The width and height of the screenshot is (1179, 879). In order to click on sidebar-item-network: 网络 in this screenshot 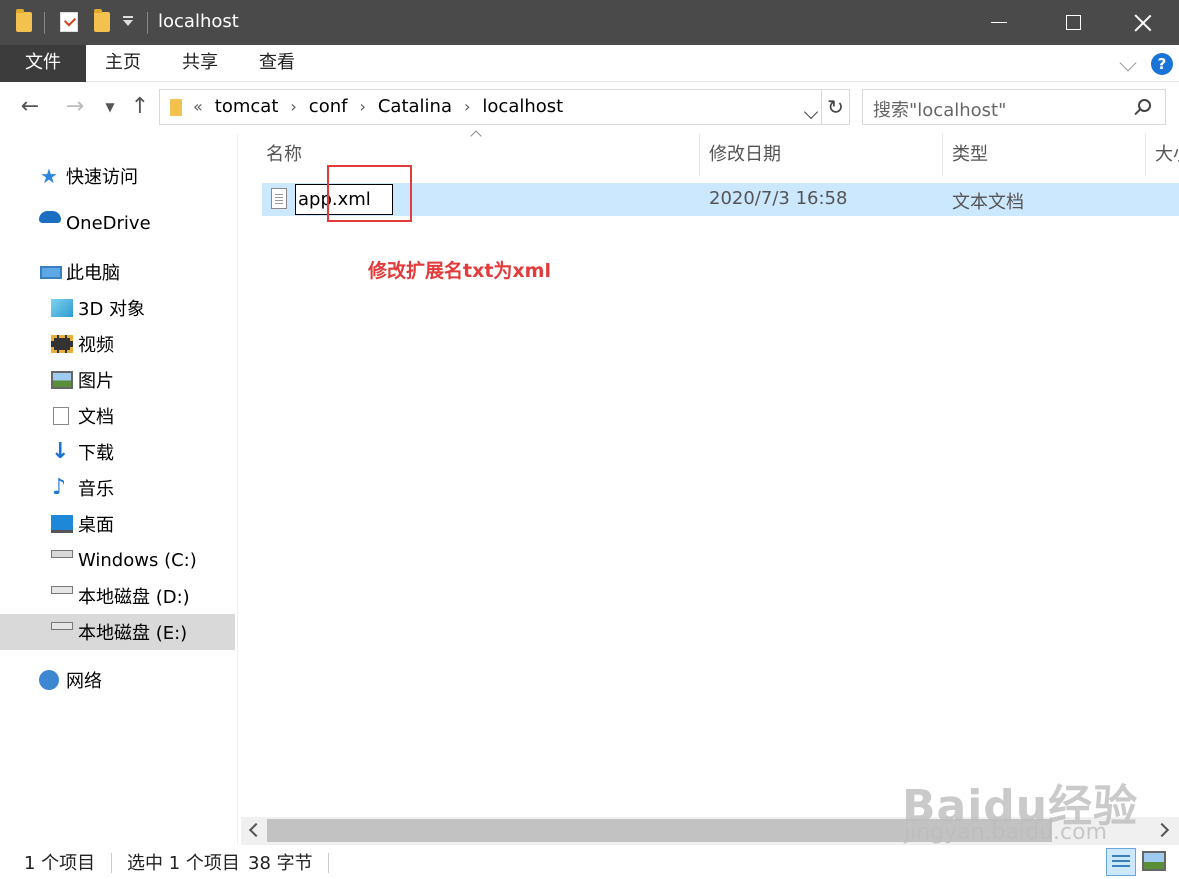, I will do `click(117, 680)`.